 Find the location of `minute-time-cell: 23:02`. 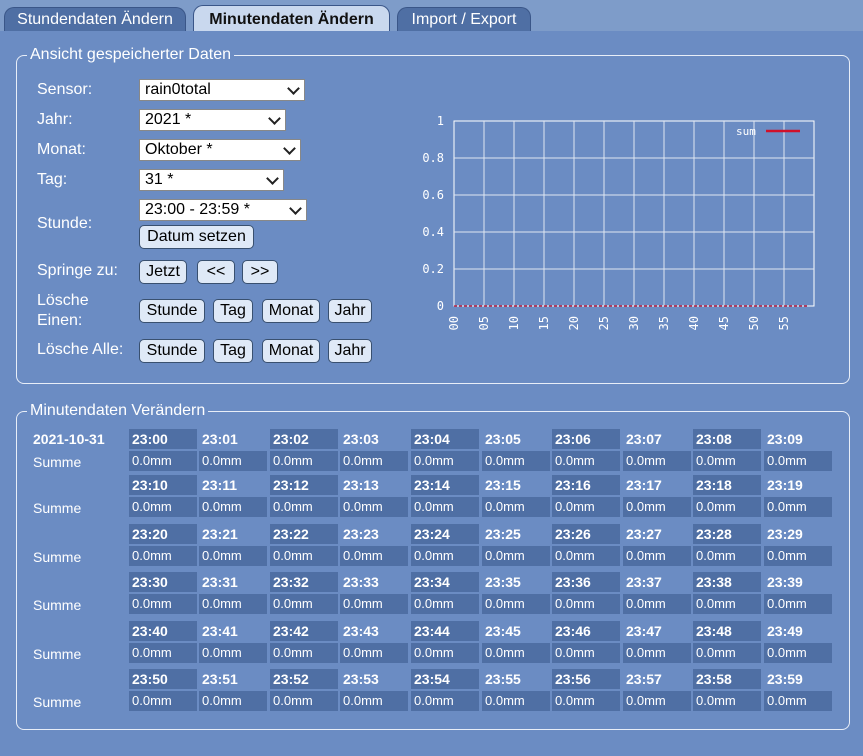

minute-time-cell: 23:02 is located at coordinates (304, 439).